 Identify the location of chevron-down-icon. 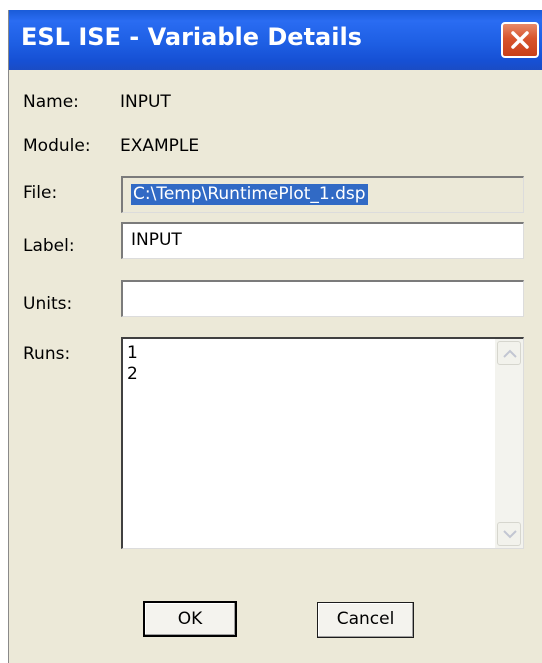
(510, 534).